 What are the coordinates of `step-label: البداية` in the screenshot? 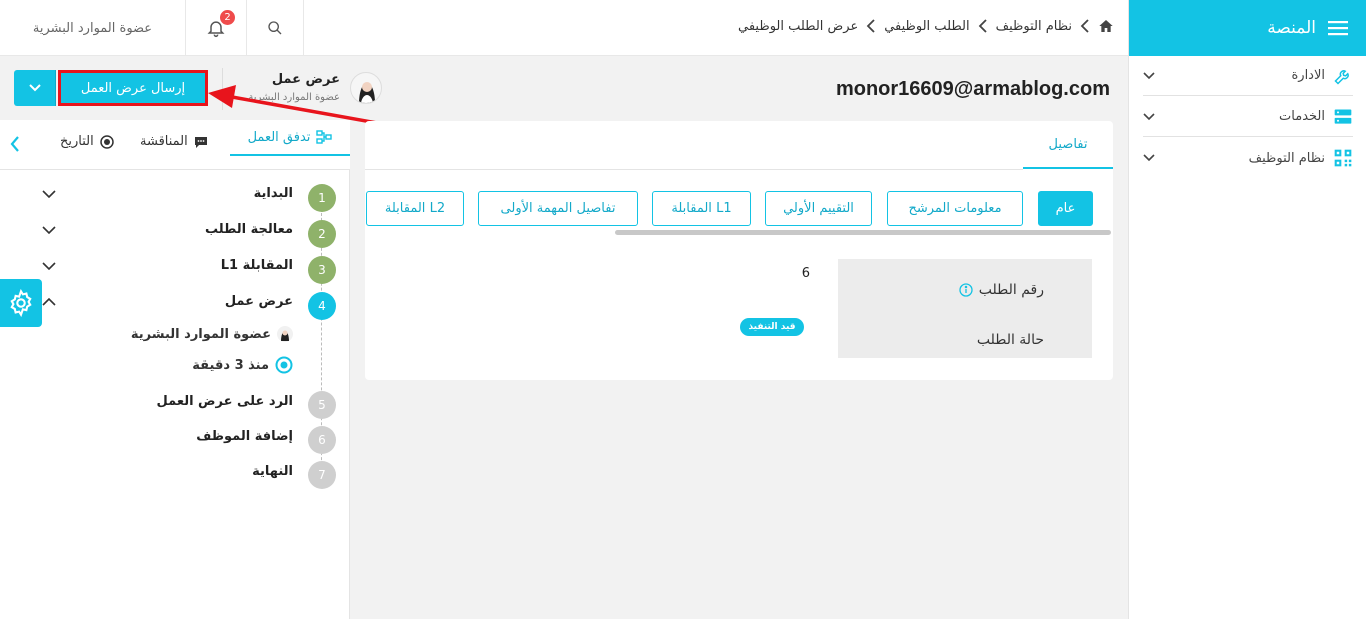 It's located at (273, 193).